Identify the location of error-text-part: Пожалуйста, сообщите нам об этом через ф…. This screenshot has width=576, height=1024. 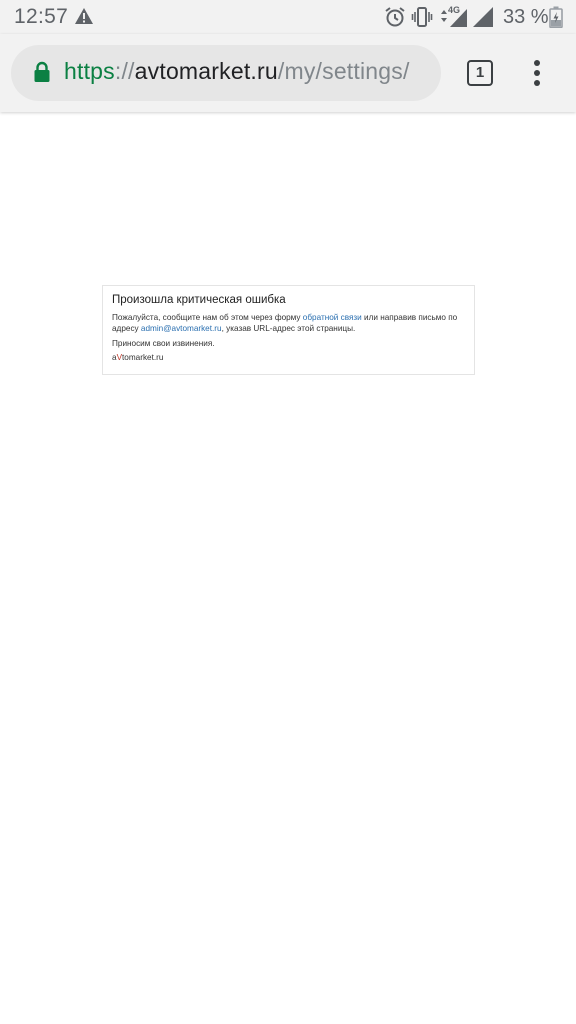
(207, 317).